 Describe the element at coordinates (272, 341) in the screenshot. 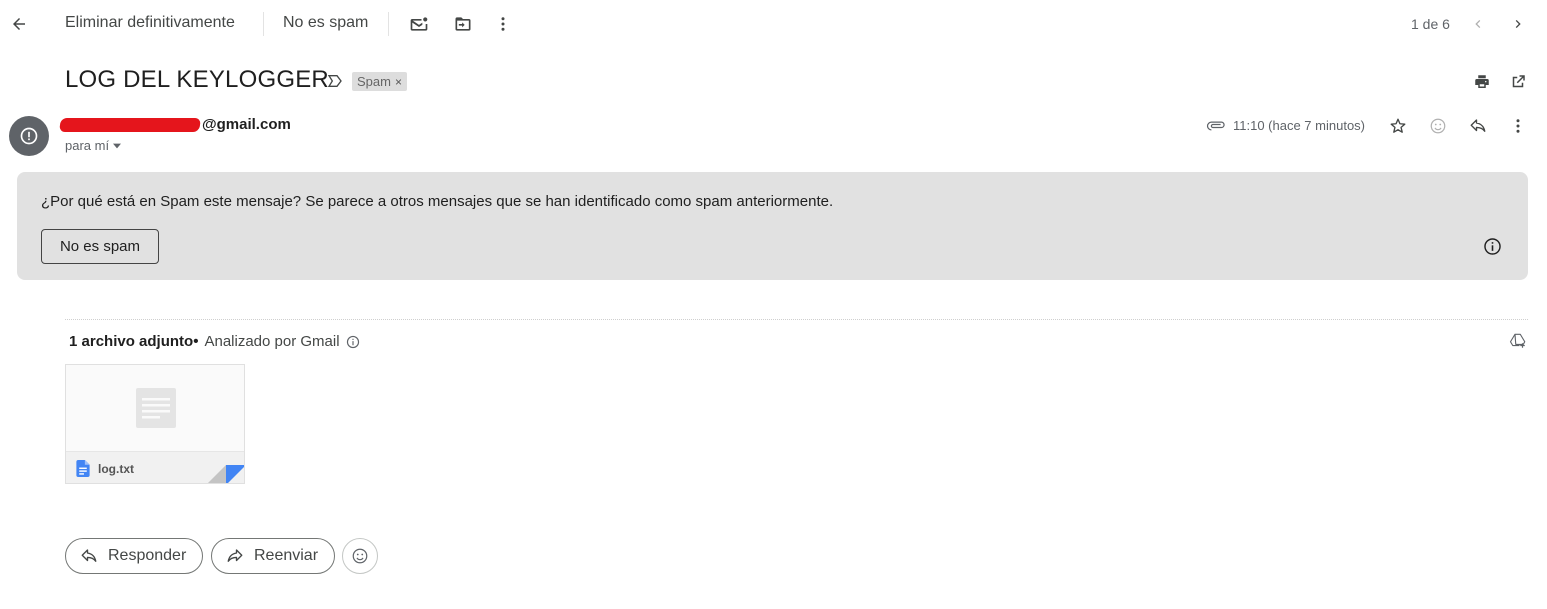

I see `scanned-by-gmail: Analizado por Gmail` at that location.